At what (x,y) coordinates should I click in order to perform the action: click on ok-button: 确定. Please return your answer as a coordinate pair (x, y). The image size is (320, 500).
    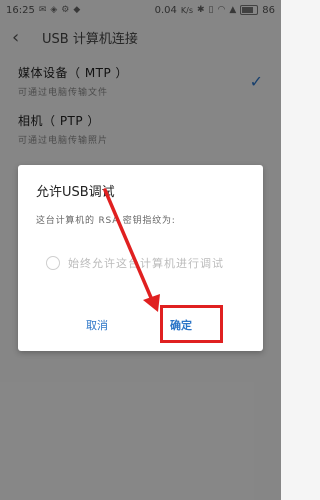
    Looking at the image, I should click on (181, 325).